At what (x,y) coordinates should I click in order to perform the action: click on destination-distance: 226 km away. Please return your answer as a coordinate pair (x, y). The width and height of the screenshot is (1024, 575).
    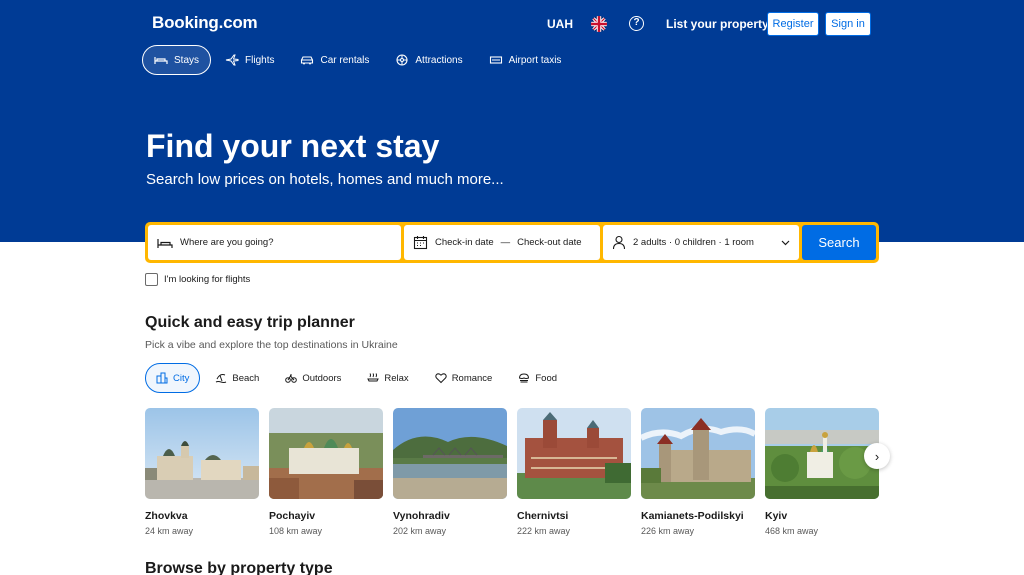
    Looking at the image, I should click on (668, 531).